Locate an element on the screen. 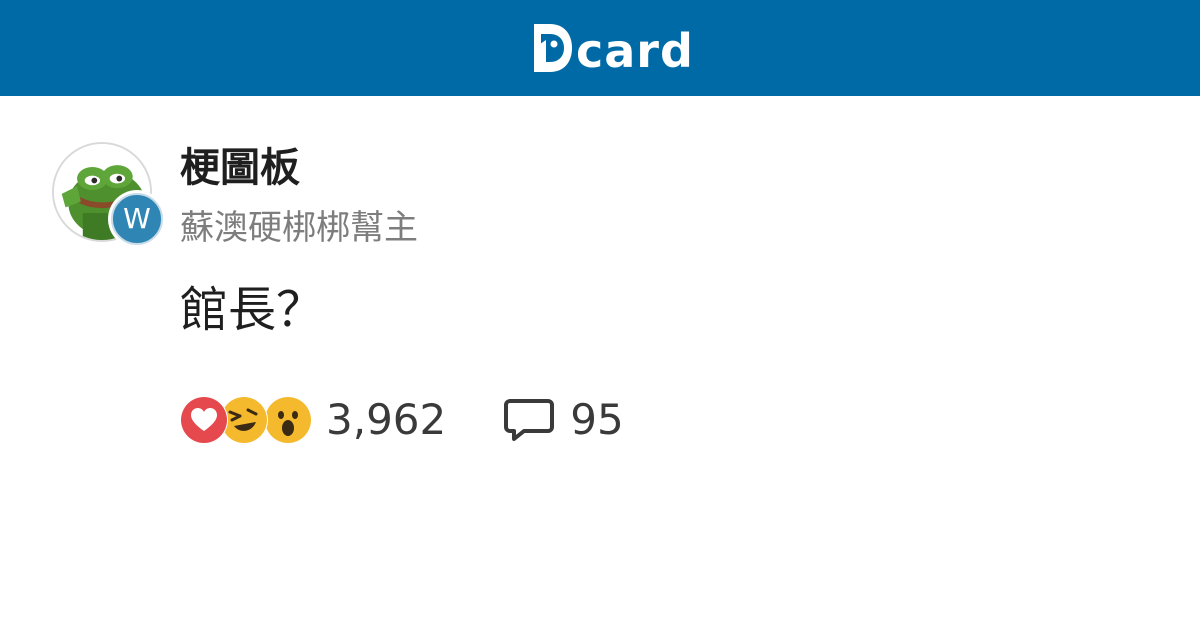  surprised-emoji-icon is located at coordinates (288, 420).